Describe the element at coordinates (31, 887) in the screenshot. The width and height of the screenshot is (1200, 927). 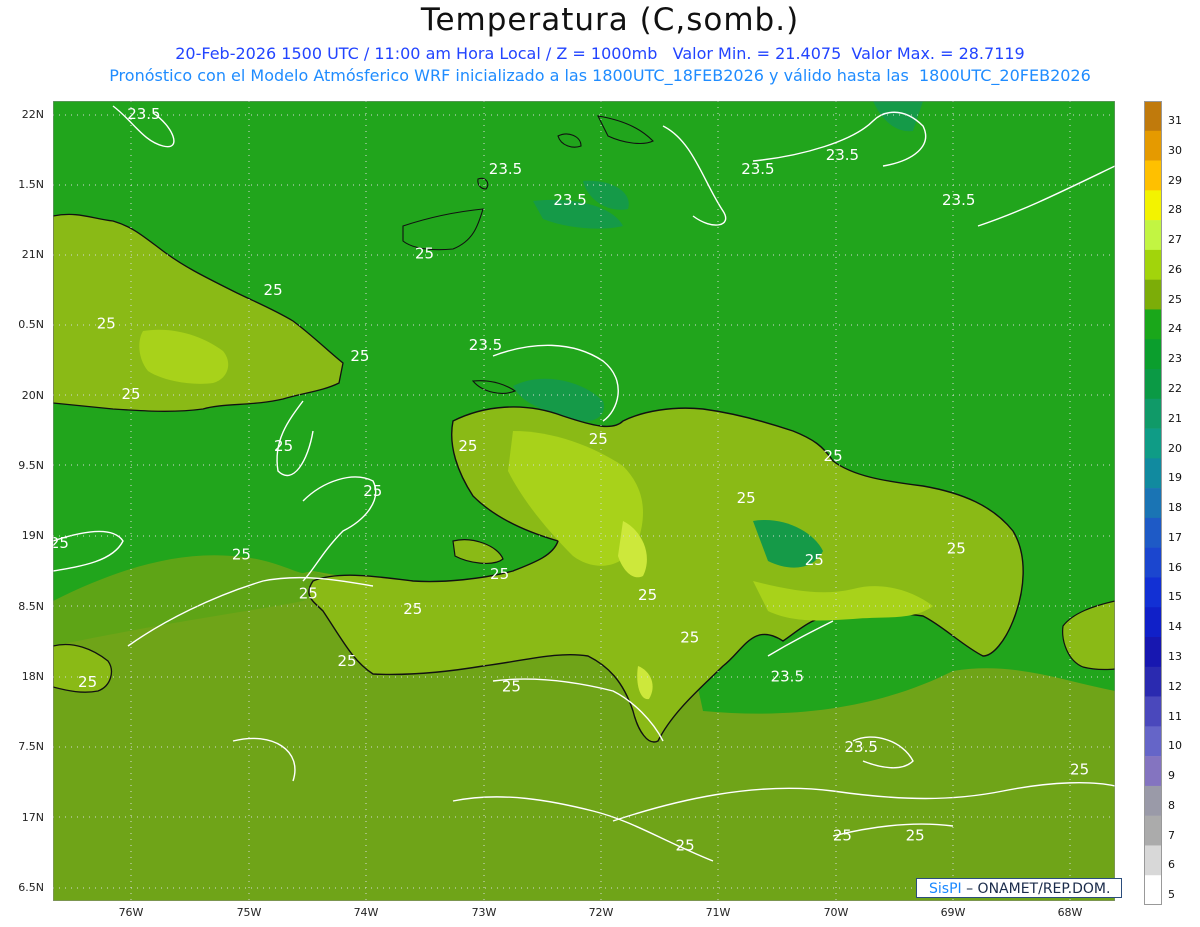
I see `lat-label: 6.5N` at that location.